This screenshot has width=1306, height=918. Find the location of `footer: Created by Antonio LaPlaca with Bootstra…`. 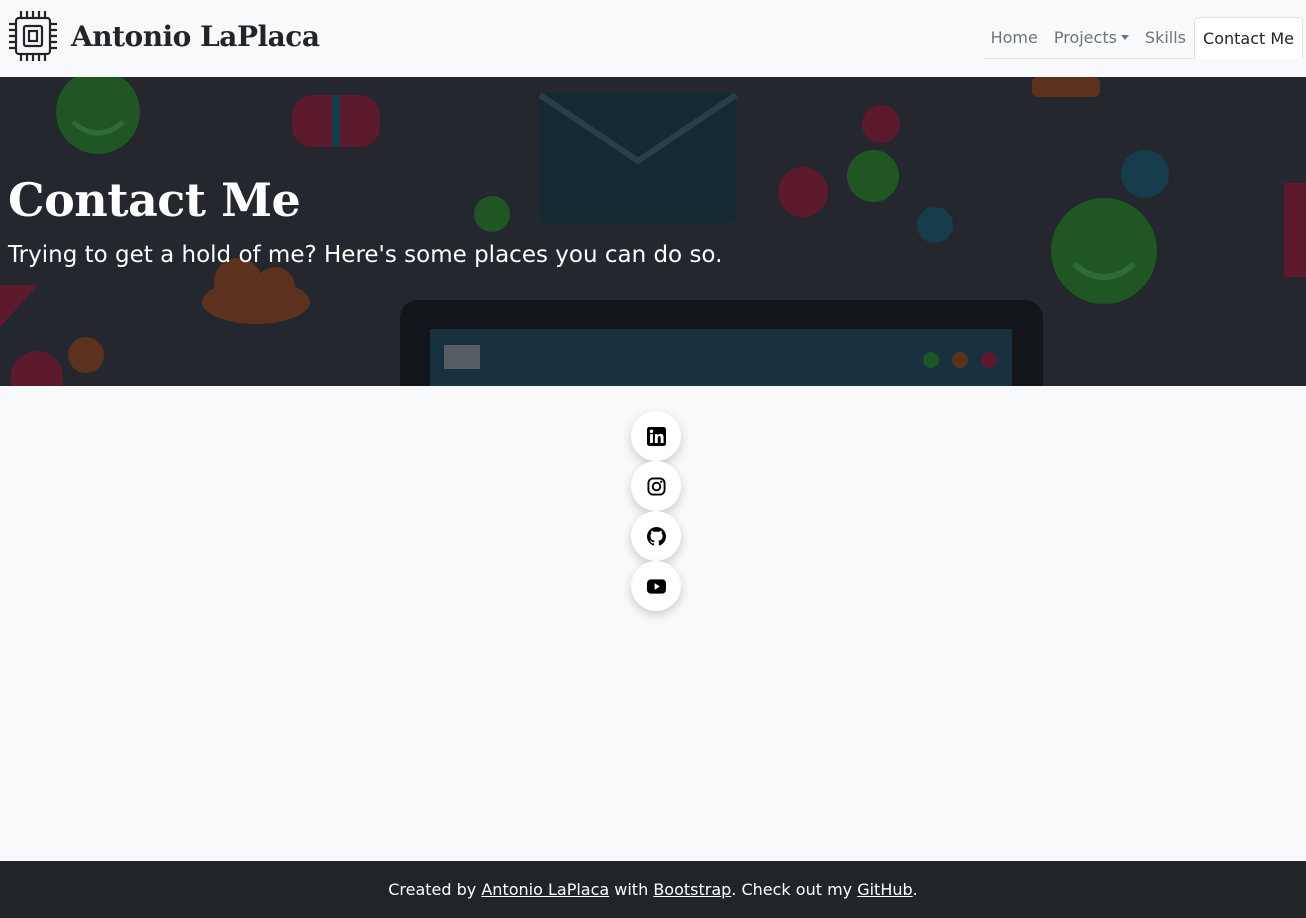

footer: Created by Antonio LaPlaca with Bootstra… is located at coordinates (653, 889).